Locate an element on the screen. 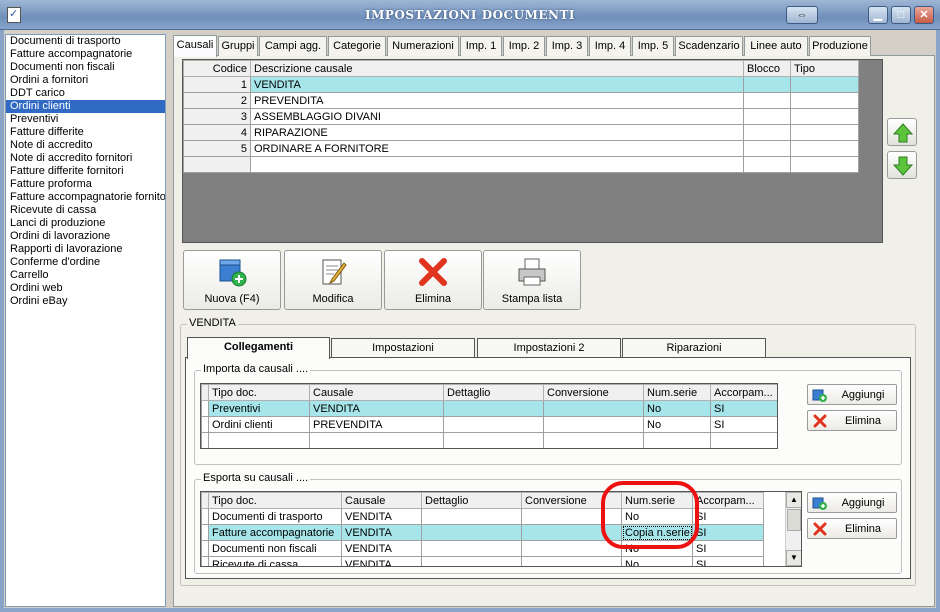  causali-cell-codice: 3 is located at coordinates (217, 116).